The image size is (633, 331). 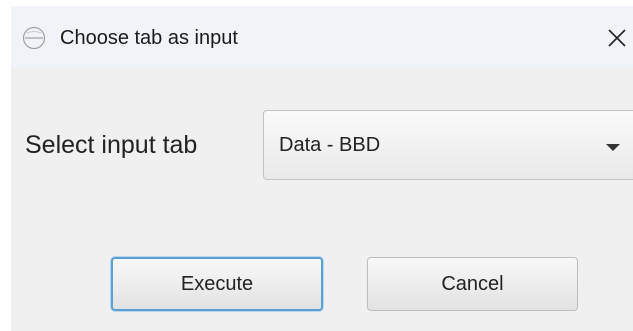 I want to click on select-input-tab-label: Select input tab, so click(x=111, y=145).